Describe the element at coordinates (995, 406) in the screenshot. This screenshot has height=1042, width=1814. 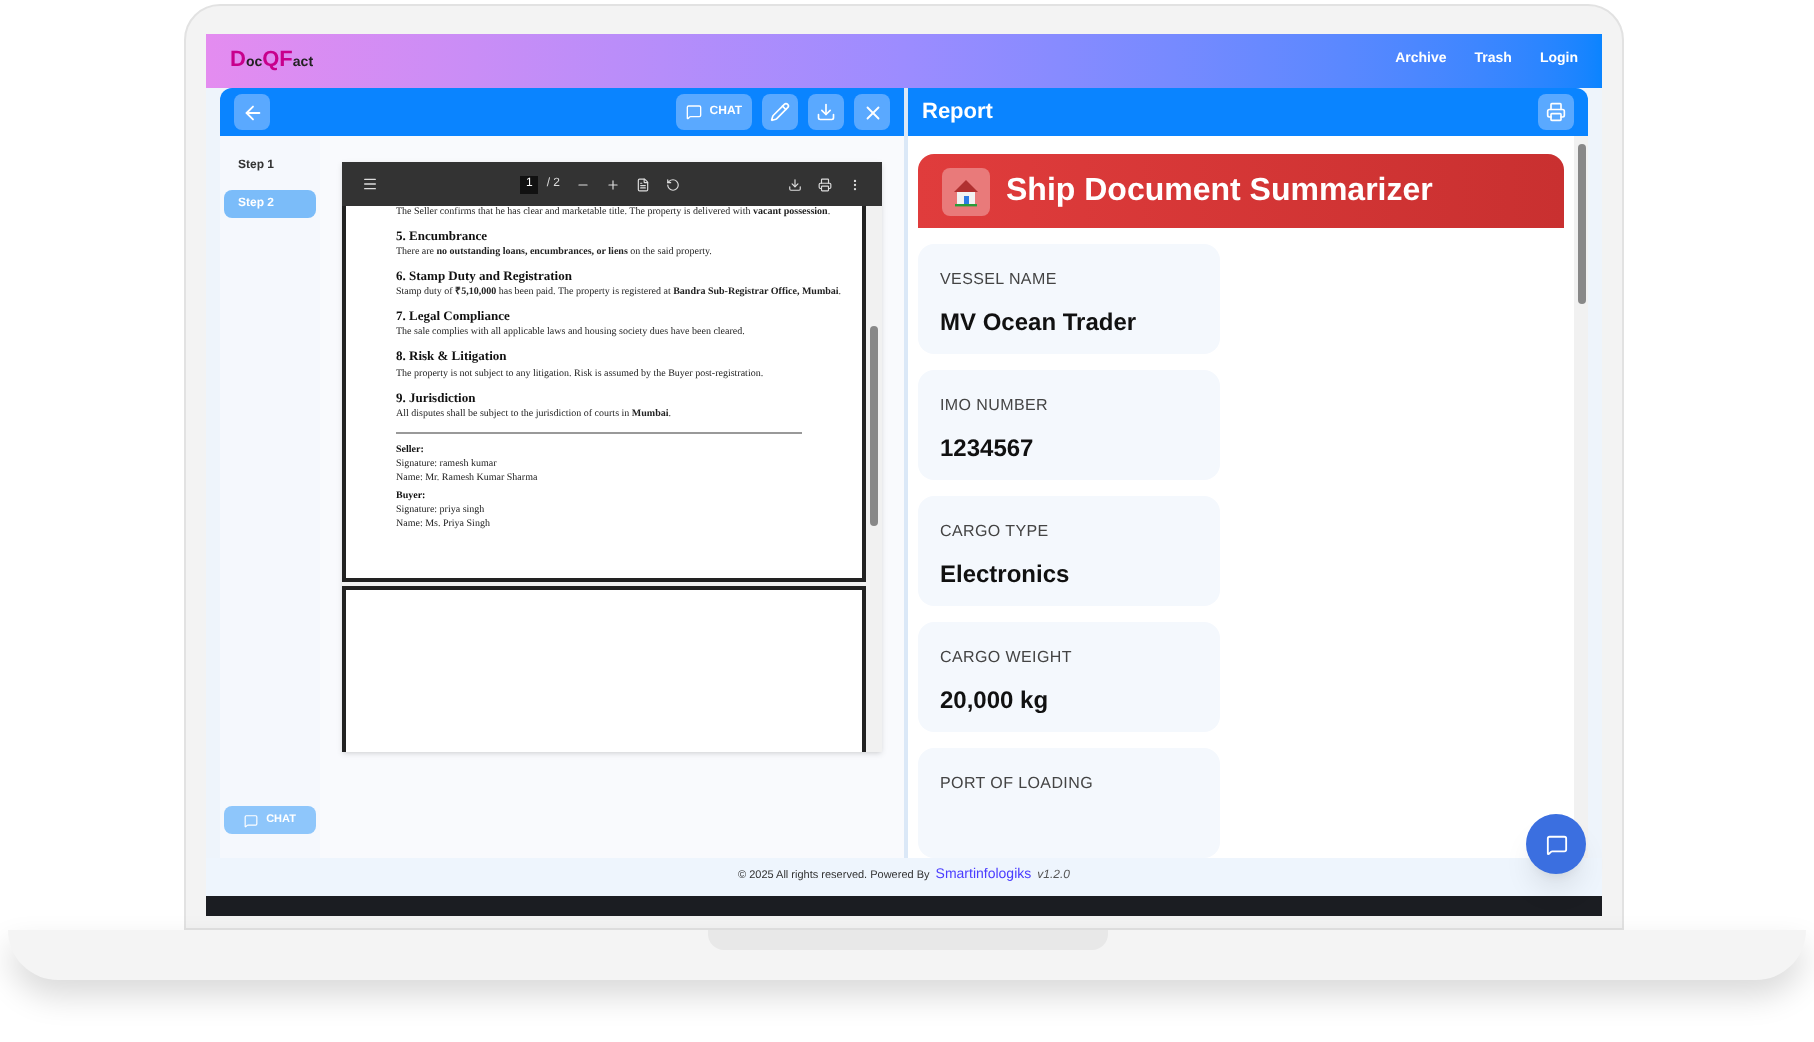
I see `field-label: IMO NUMBER` at that location.